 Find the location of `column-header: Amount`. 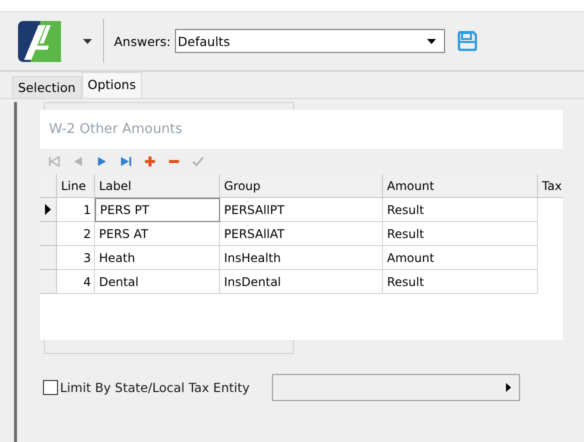

column-header: Amount is located at coordinates (460, 186).